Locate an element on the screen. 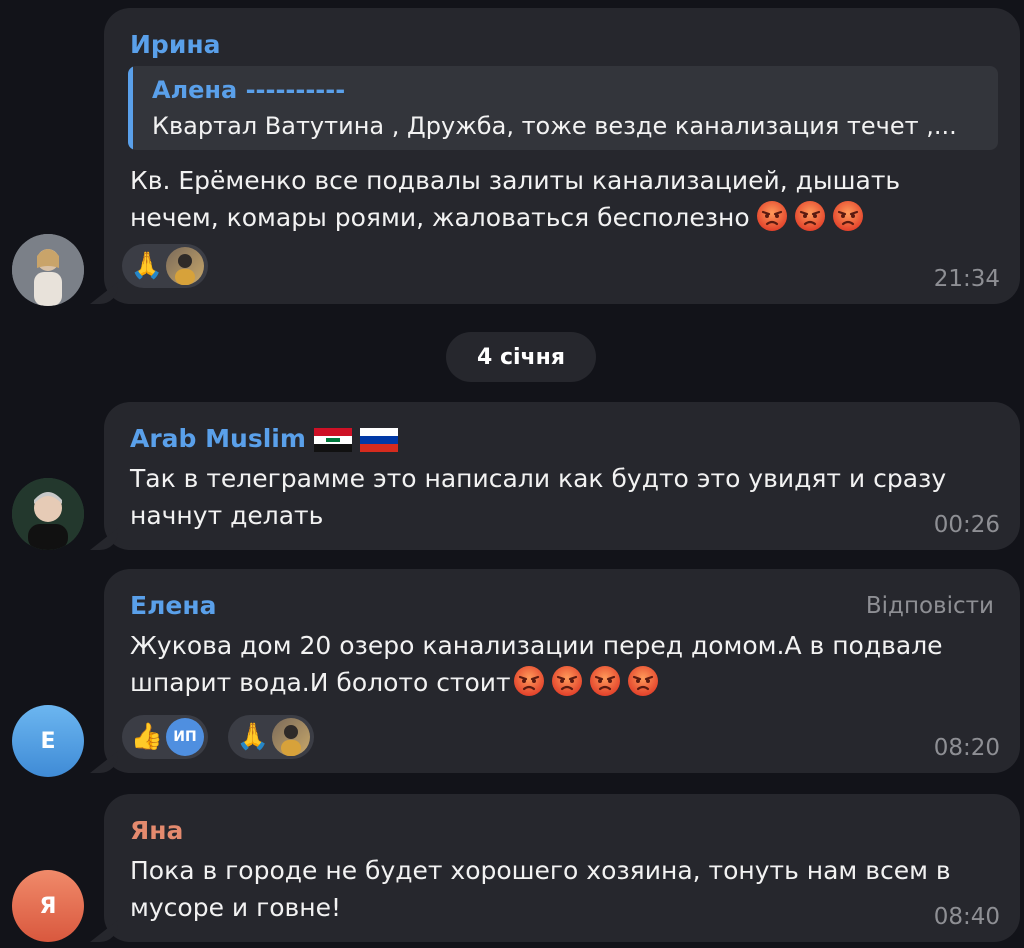 This screenshot has width=1024, height=948. message-time: 00:26 is located at coordinates (966, 525).